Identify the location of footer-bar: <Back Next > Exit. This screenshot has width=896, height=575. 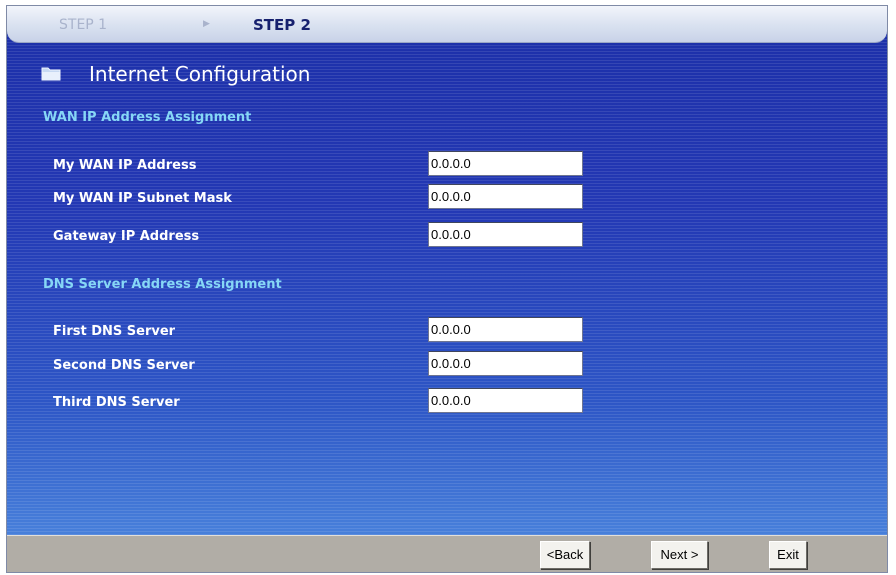
(447, 553).